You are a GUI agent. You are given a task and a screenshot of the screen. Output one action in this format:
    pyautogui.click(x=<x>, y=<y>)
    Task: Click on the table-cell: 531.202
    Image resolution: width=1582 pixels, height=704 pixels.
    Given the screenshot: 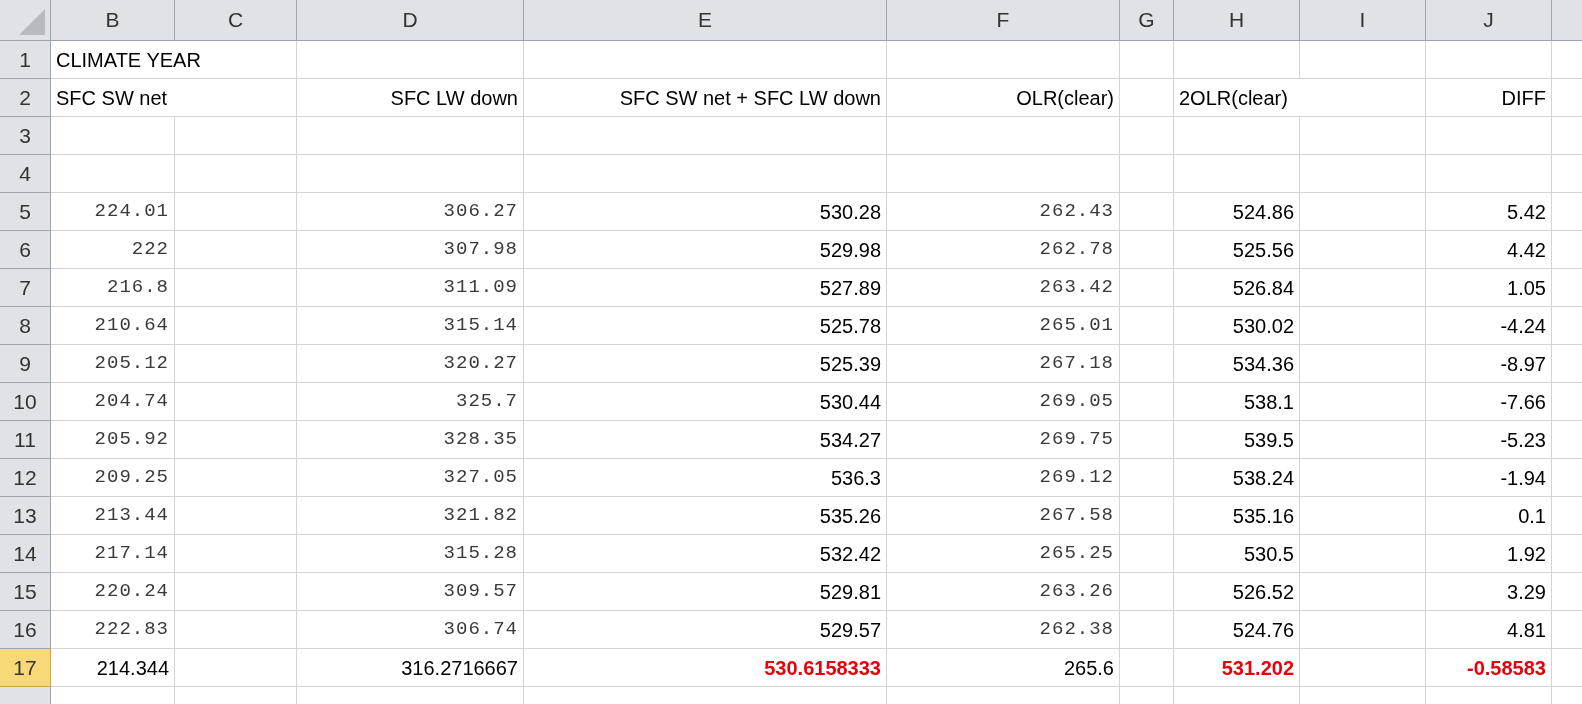 What is the action you would take?
    pyautogui.click(x=1237, y=668)
    